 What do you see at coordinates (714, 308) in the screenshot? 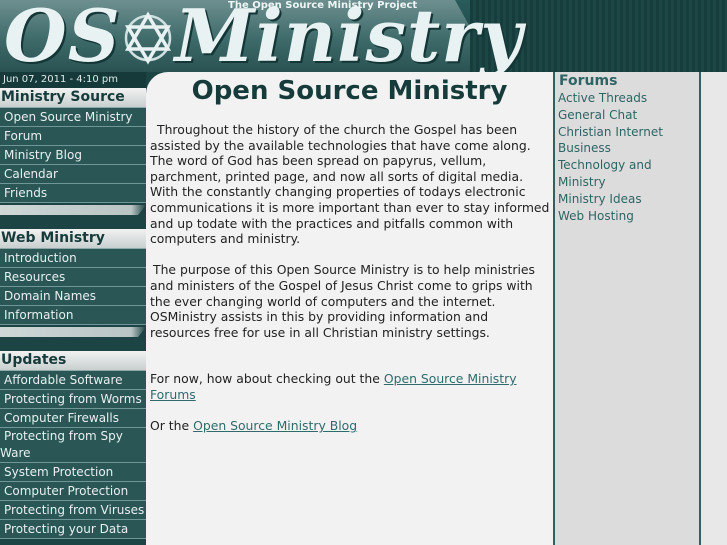
I see `right-margin` at bounding box center [714, 308].